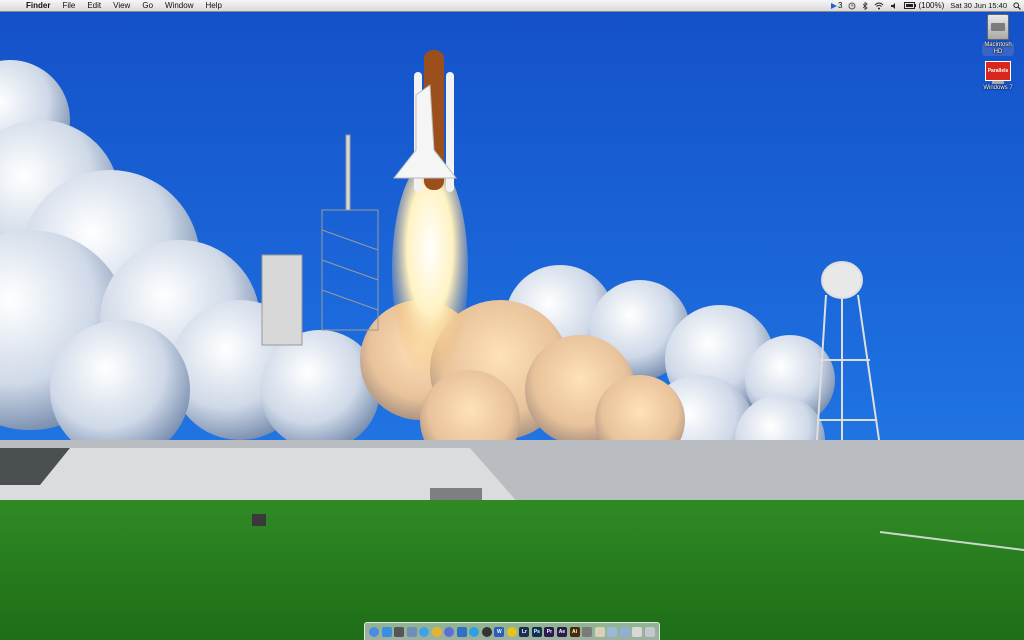  Describe the element at coordinates (910, 5) in the screenshot. I see `battery-icon` at that location.